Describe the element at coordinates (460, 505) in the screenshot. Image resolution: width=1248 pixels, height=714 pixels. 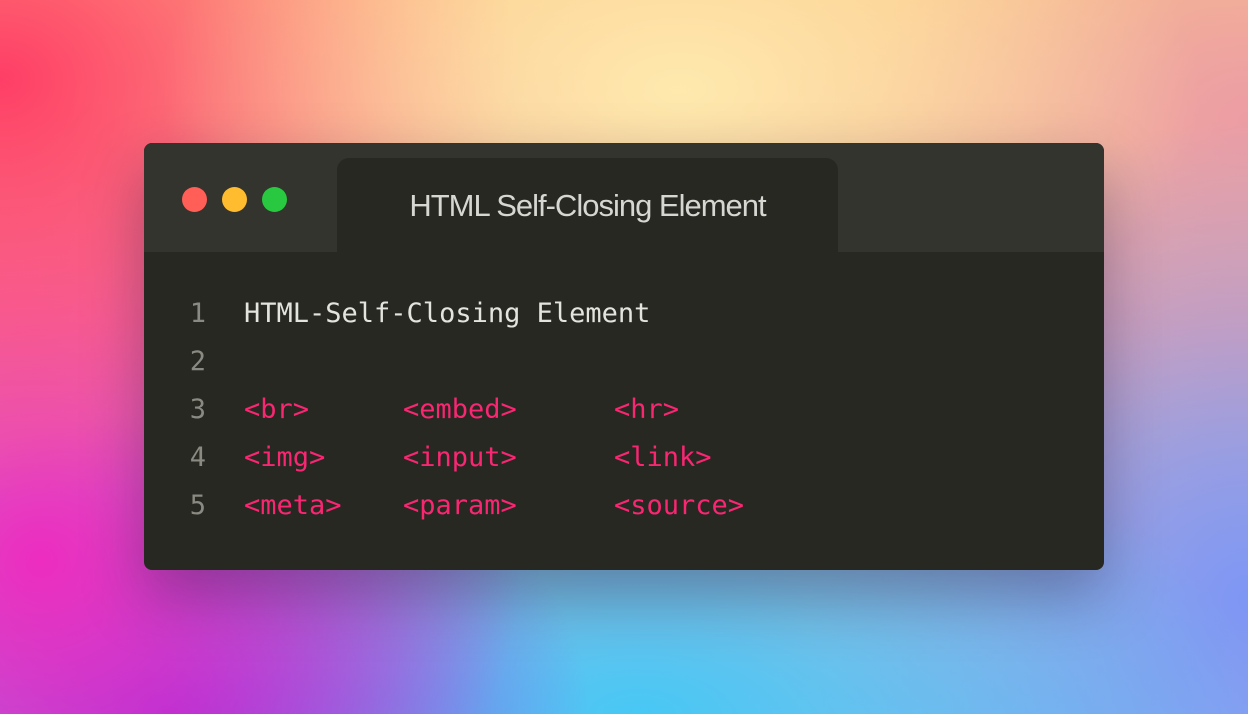
I see `html-tag: <param>` at that location.